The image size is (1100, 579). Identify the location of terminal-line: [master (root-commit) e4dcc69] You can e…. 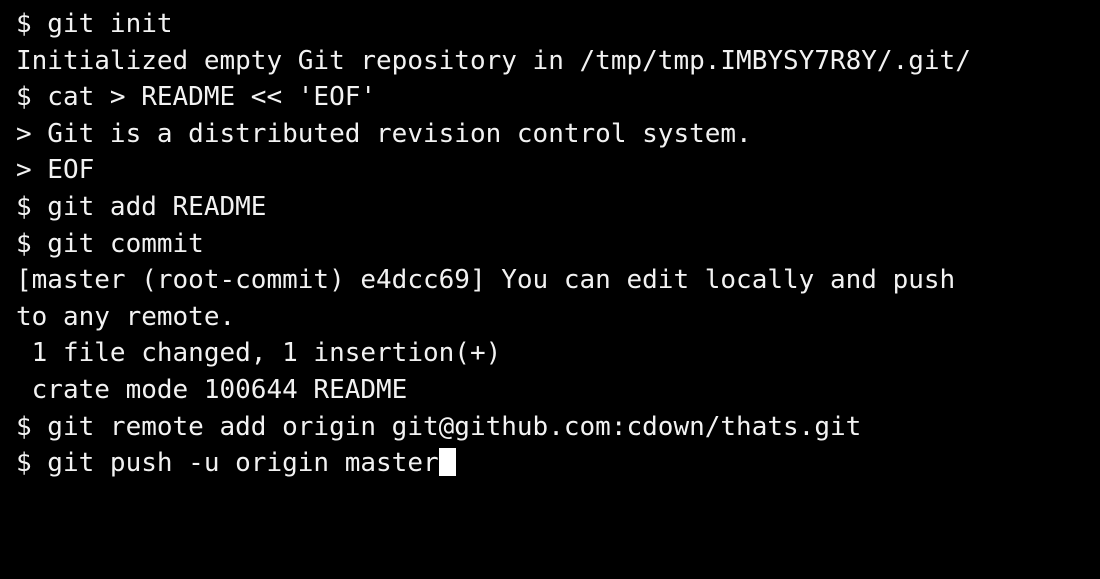
(558, 280).